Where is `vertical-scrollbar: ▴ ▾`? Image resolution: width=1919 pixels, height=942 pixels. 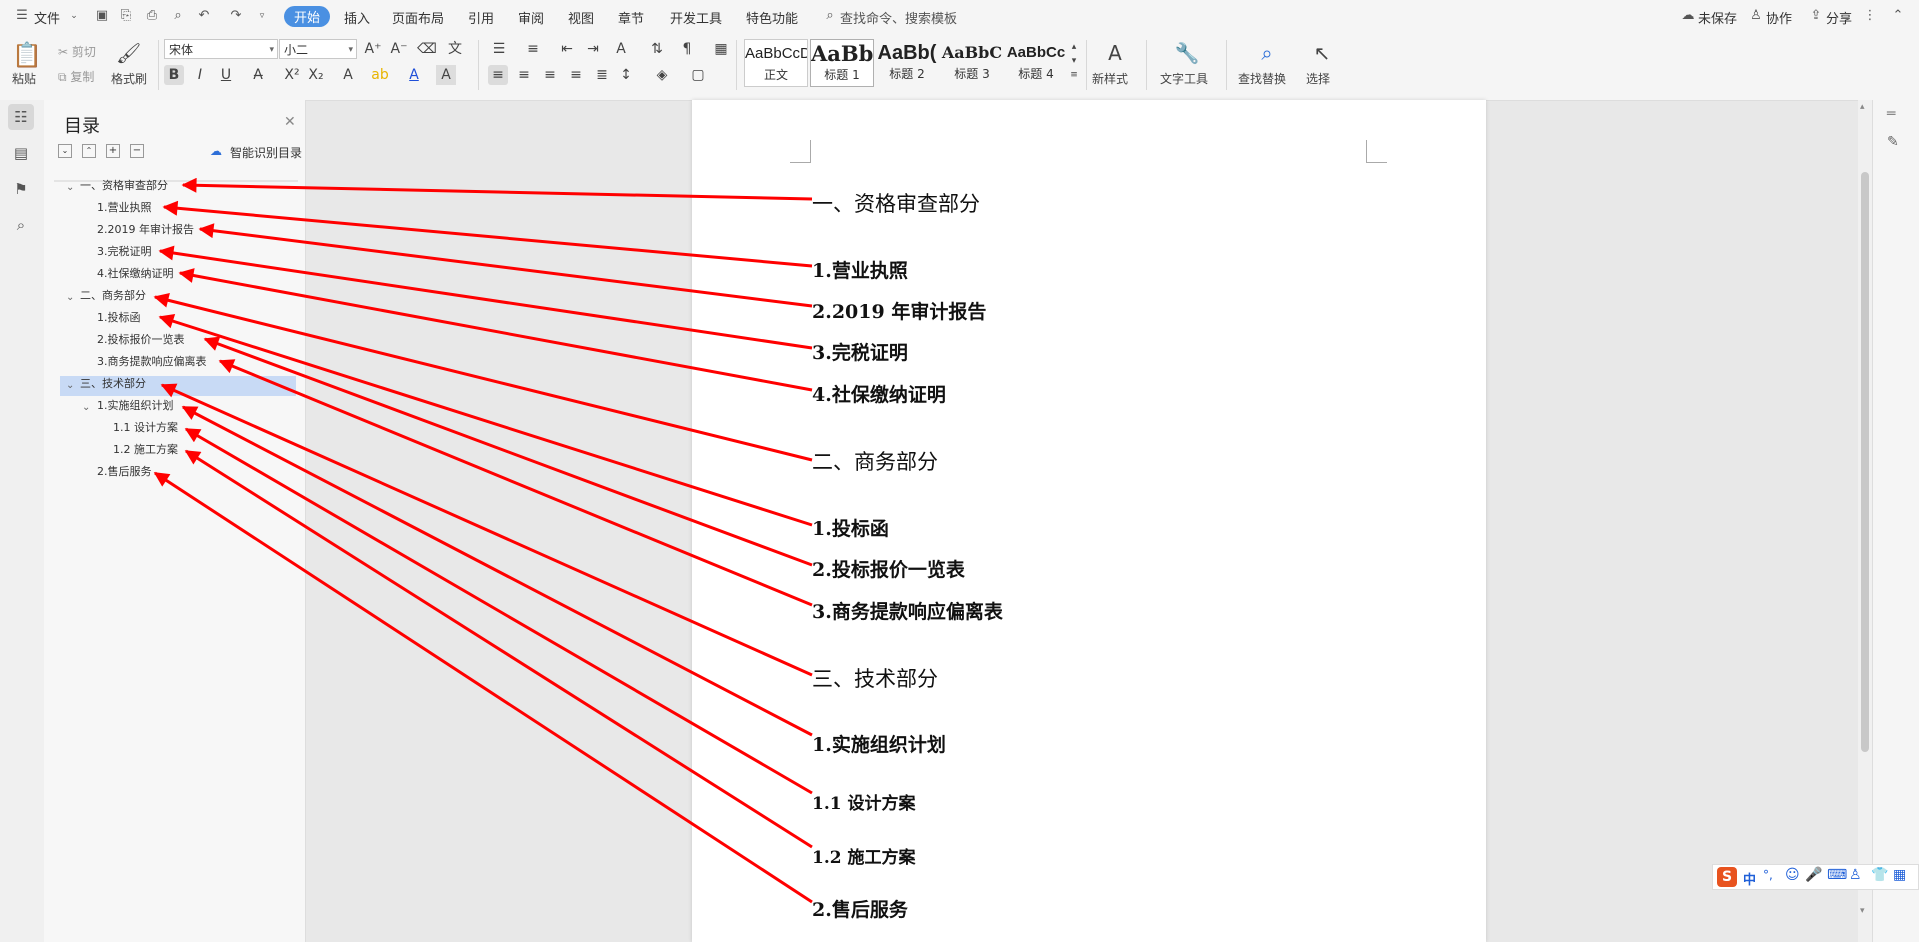 vertical-scrollbar: ▴ ▾ is located at coordinates (1865, 521).